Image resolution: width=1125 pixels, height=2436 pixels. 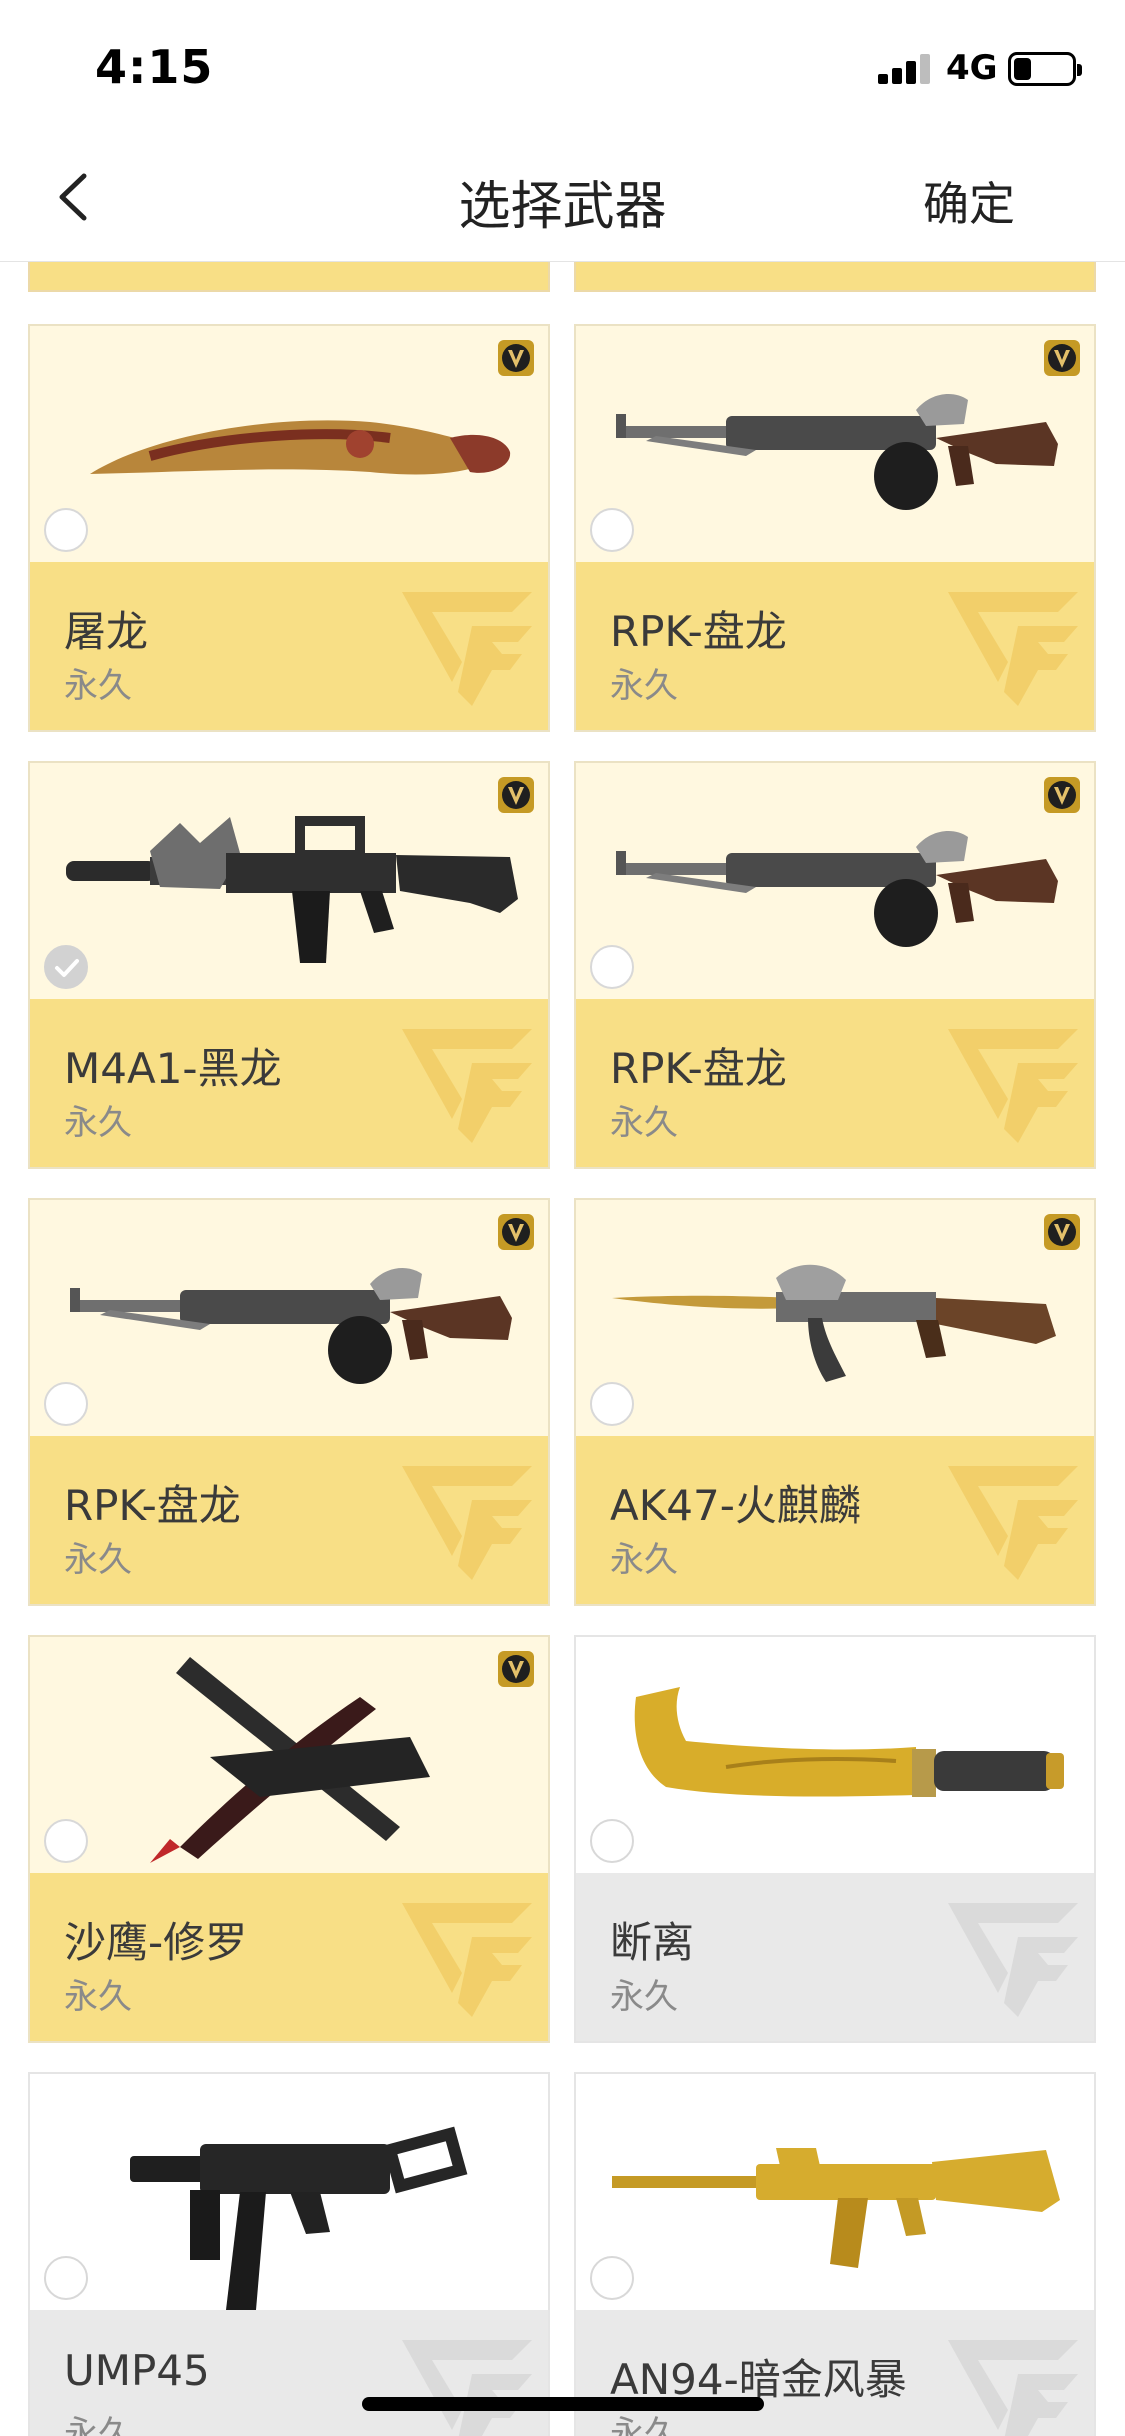 I want to click on weapon-card-footer: 断离 永久, so click(x=835, y=1957).